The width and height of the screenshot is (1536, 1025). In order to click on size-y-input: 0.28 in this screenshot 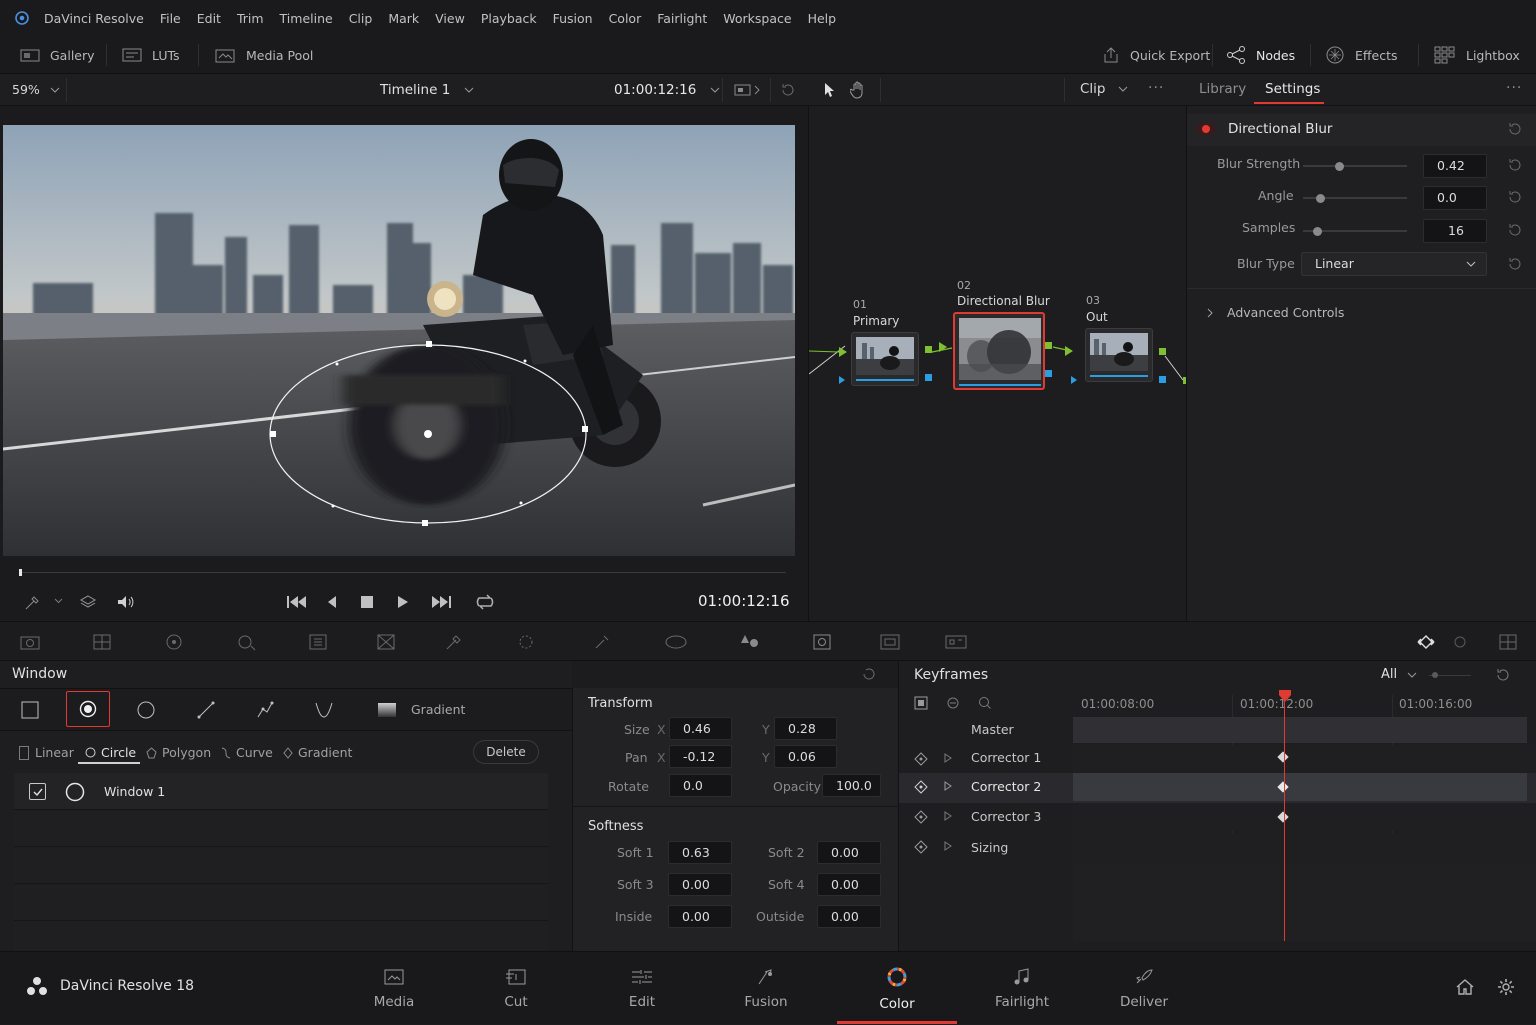, I will do `click(805, 728)`.